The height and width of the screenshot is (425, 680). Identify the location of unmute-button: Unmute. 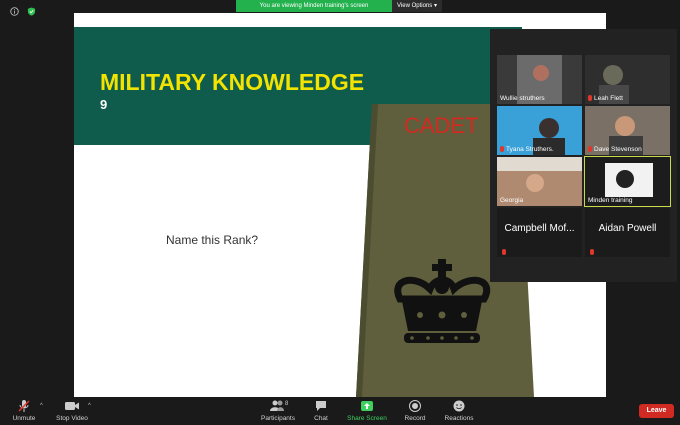
(24, 410).